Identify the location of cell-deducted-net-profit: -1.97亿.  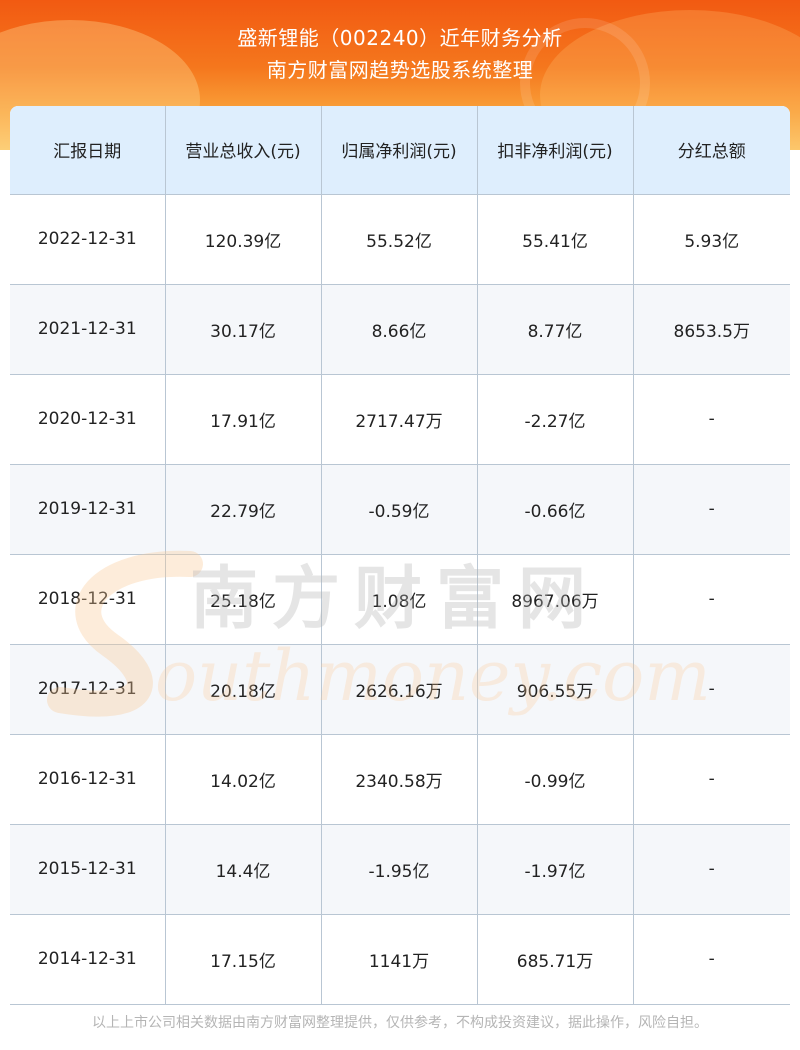
(555, 869).